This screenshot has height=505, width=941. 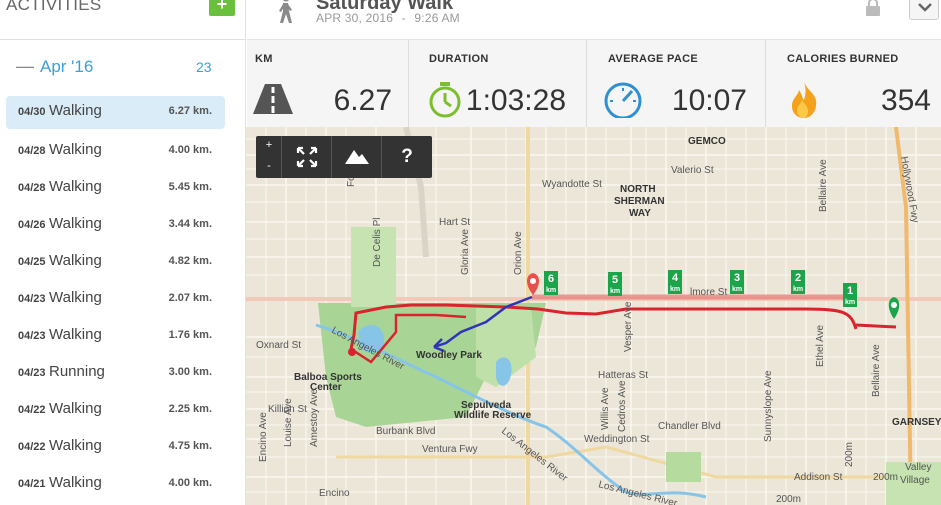 I want to click on zoom-control: + -, so click(x=269, y=157).